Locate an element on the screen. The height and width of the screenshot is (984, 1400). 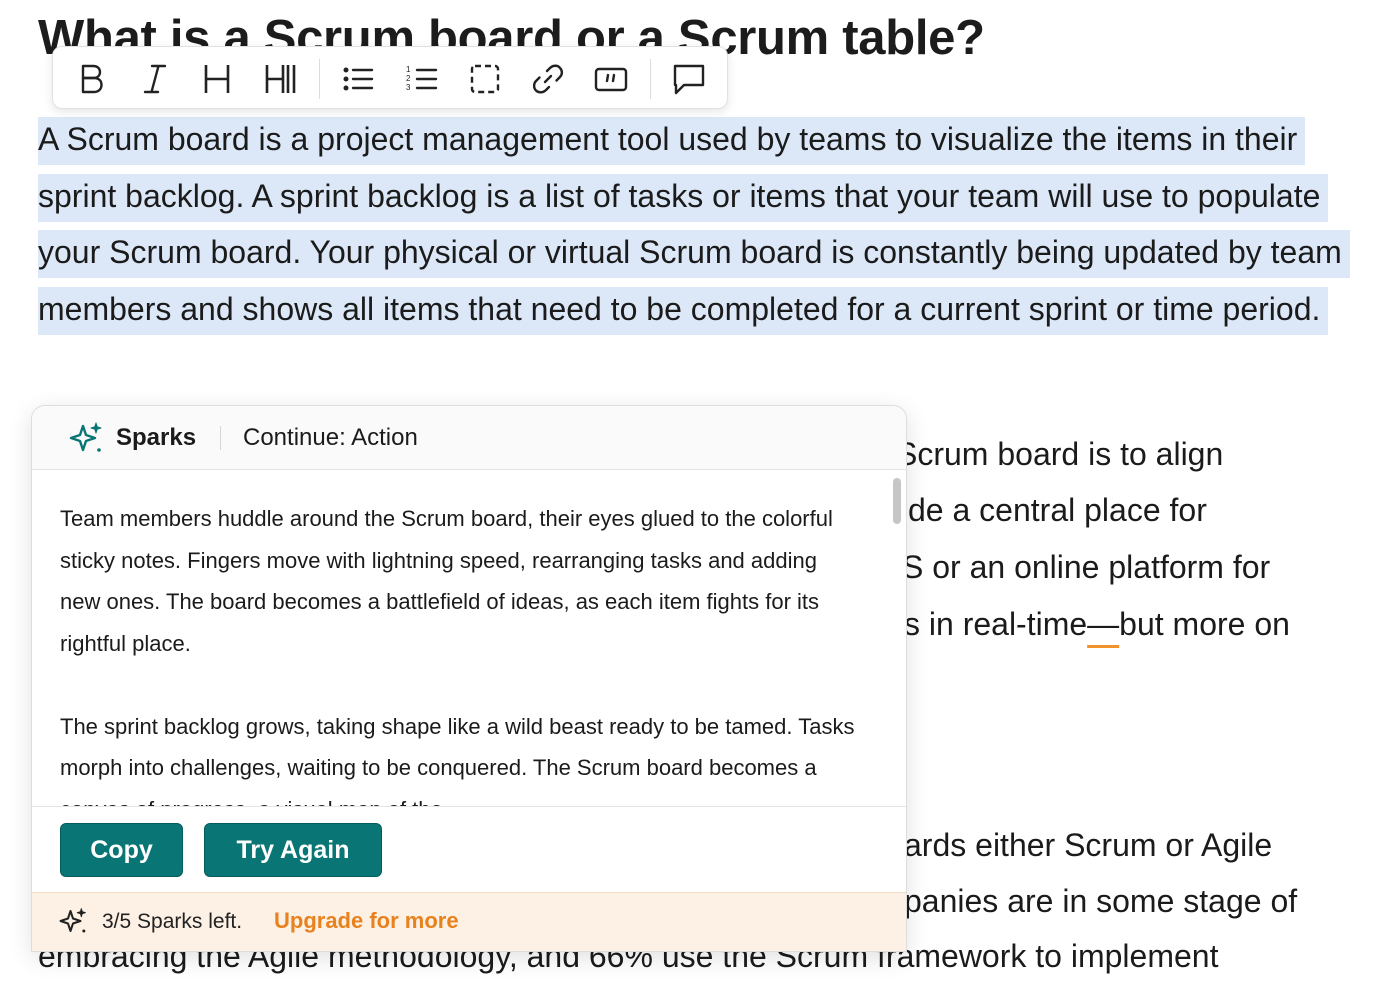
bold-icon is located at coordinates (92, 79).